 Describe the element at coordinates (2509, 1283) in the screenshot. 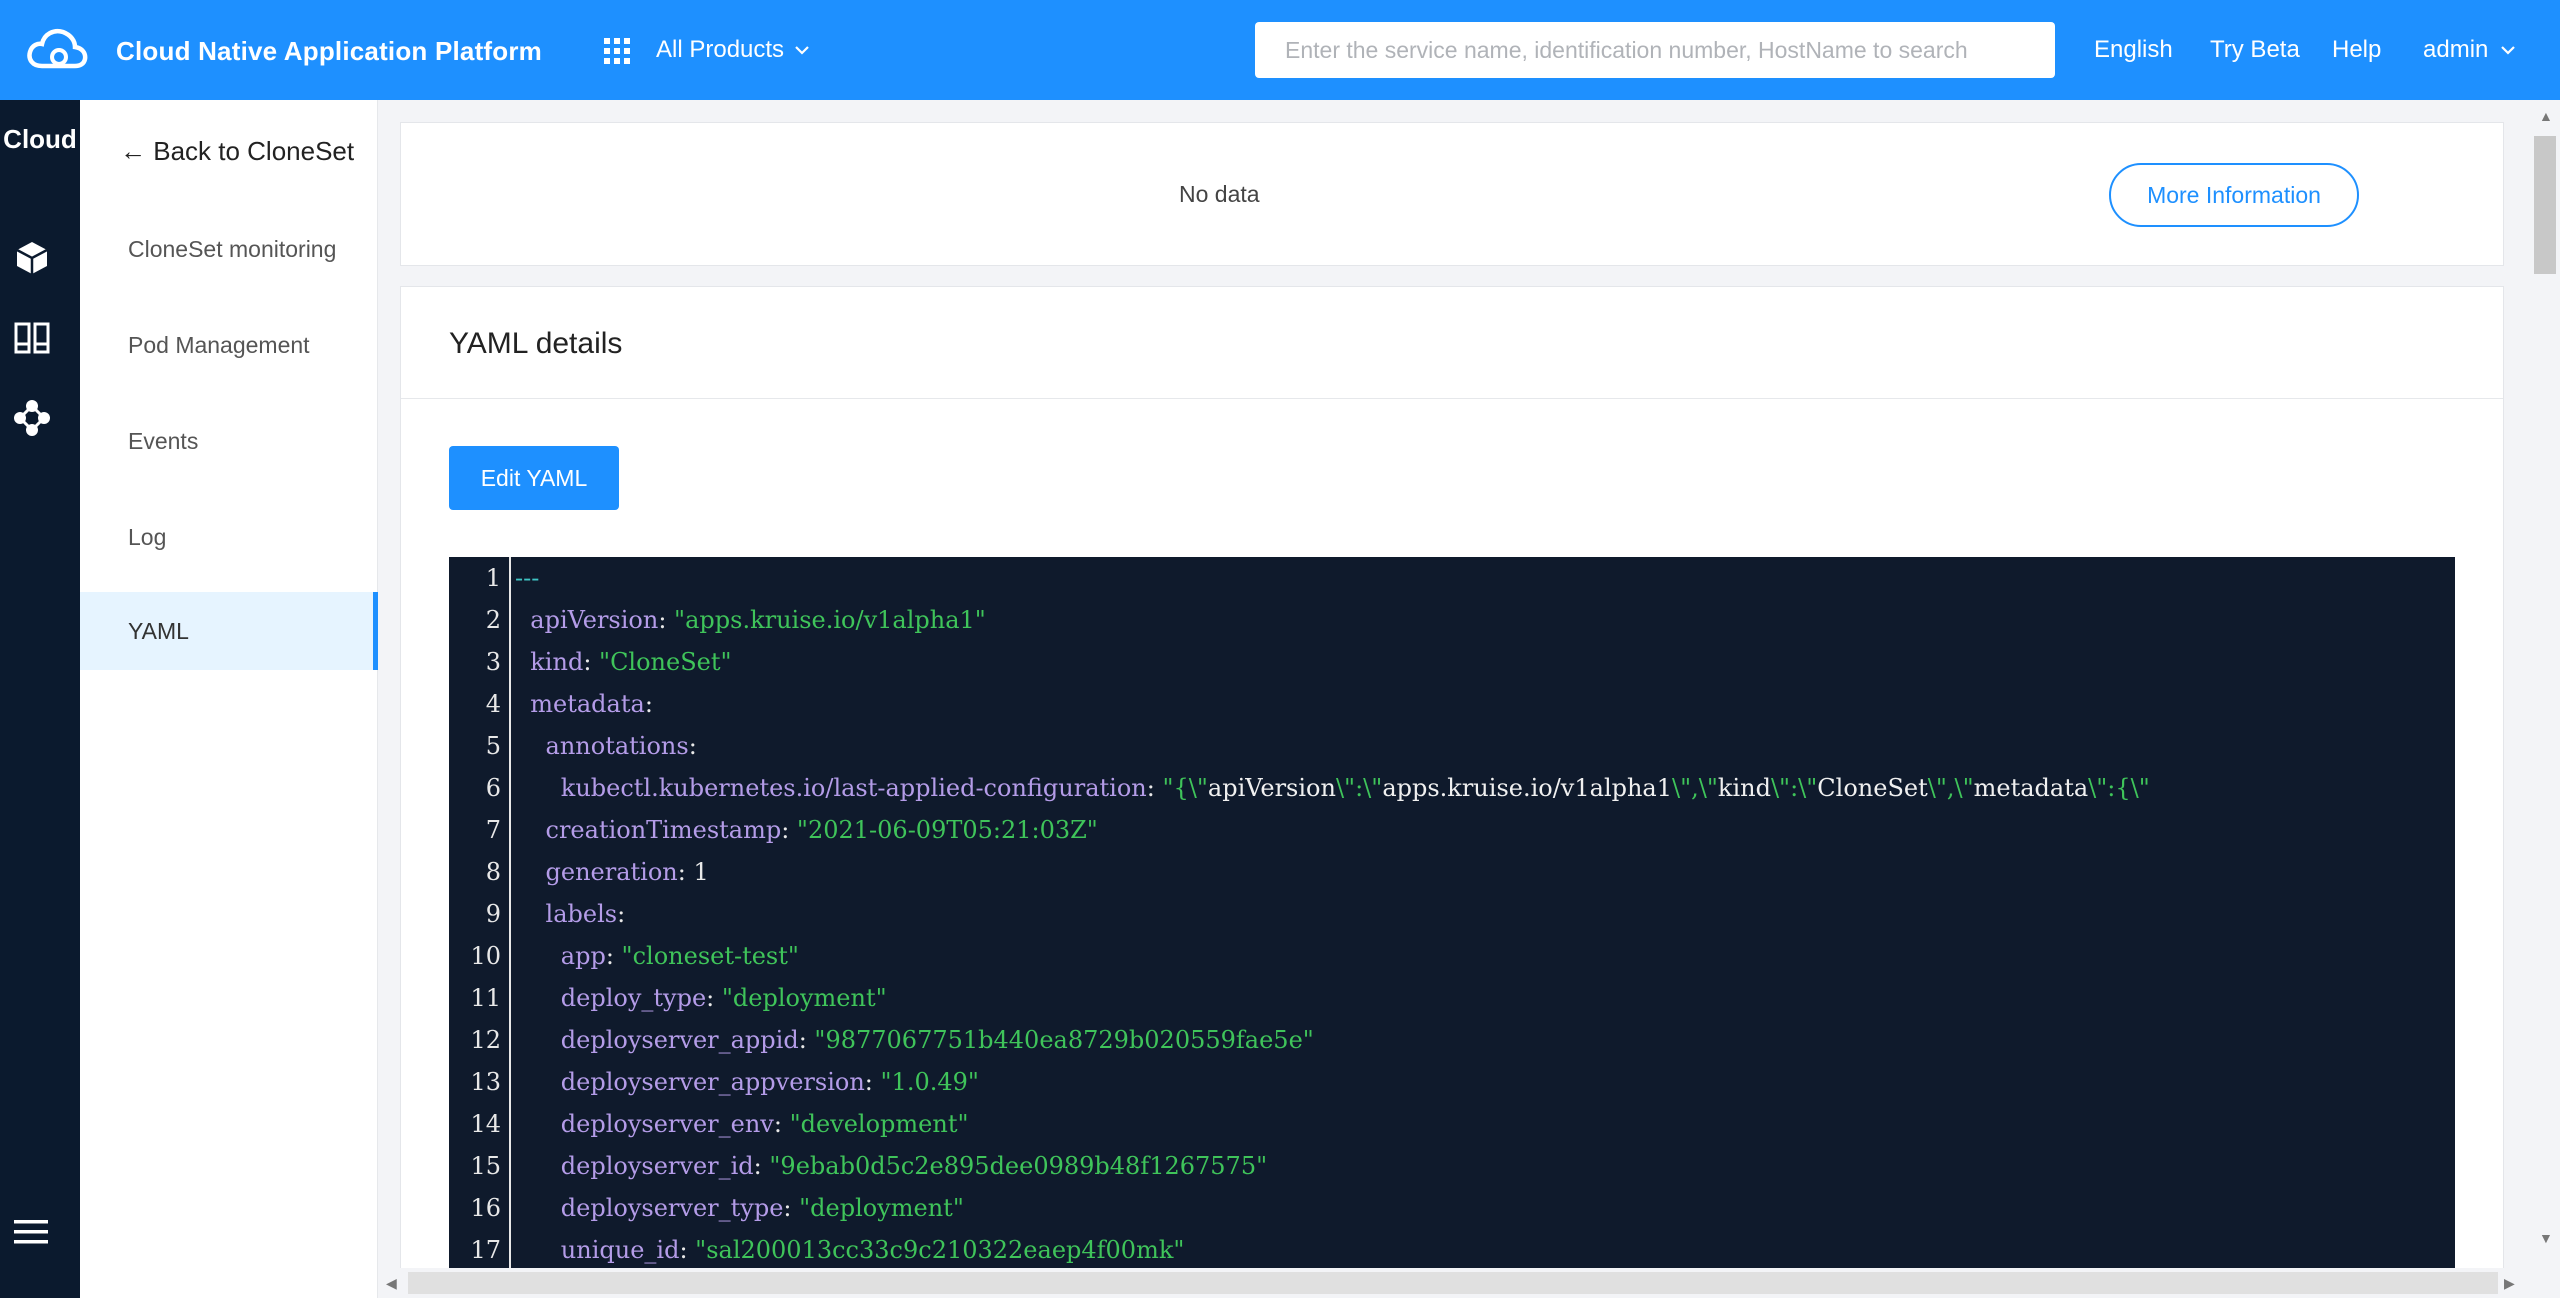

I see `scroll-right-icon: ▶` at that location.